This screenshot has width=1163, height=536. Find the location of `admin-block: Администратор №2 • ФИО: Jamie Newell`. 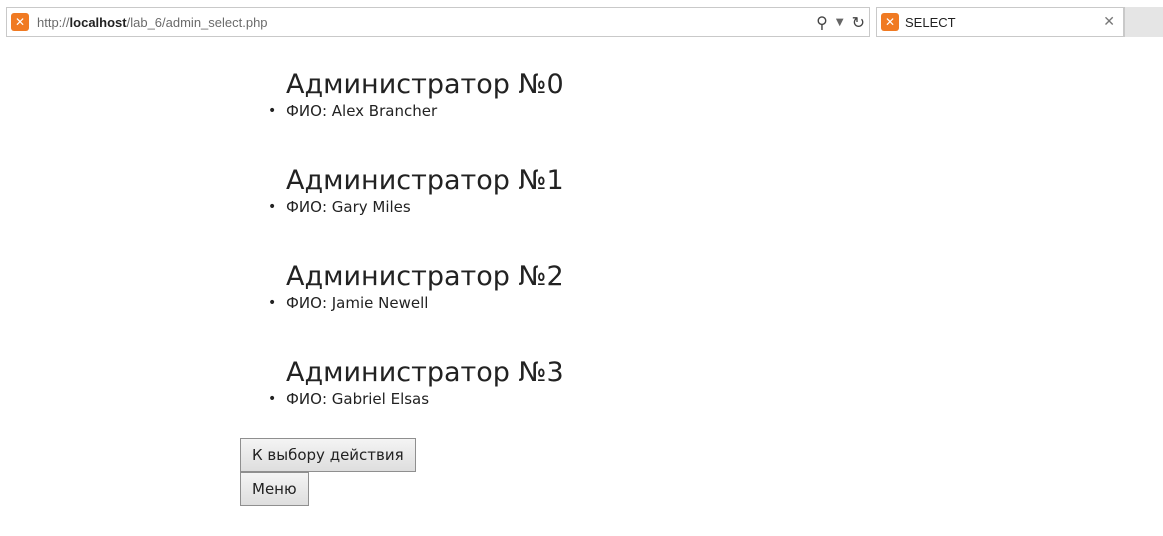

admin-block: Администратор №2 • ФИО: Jamie Newell is located at coordinates (590, 290).